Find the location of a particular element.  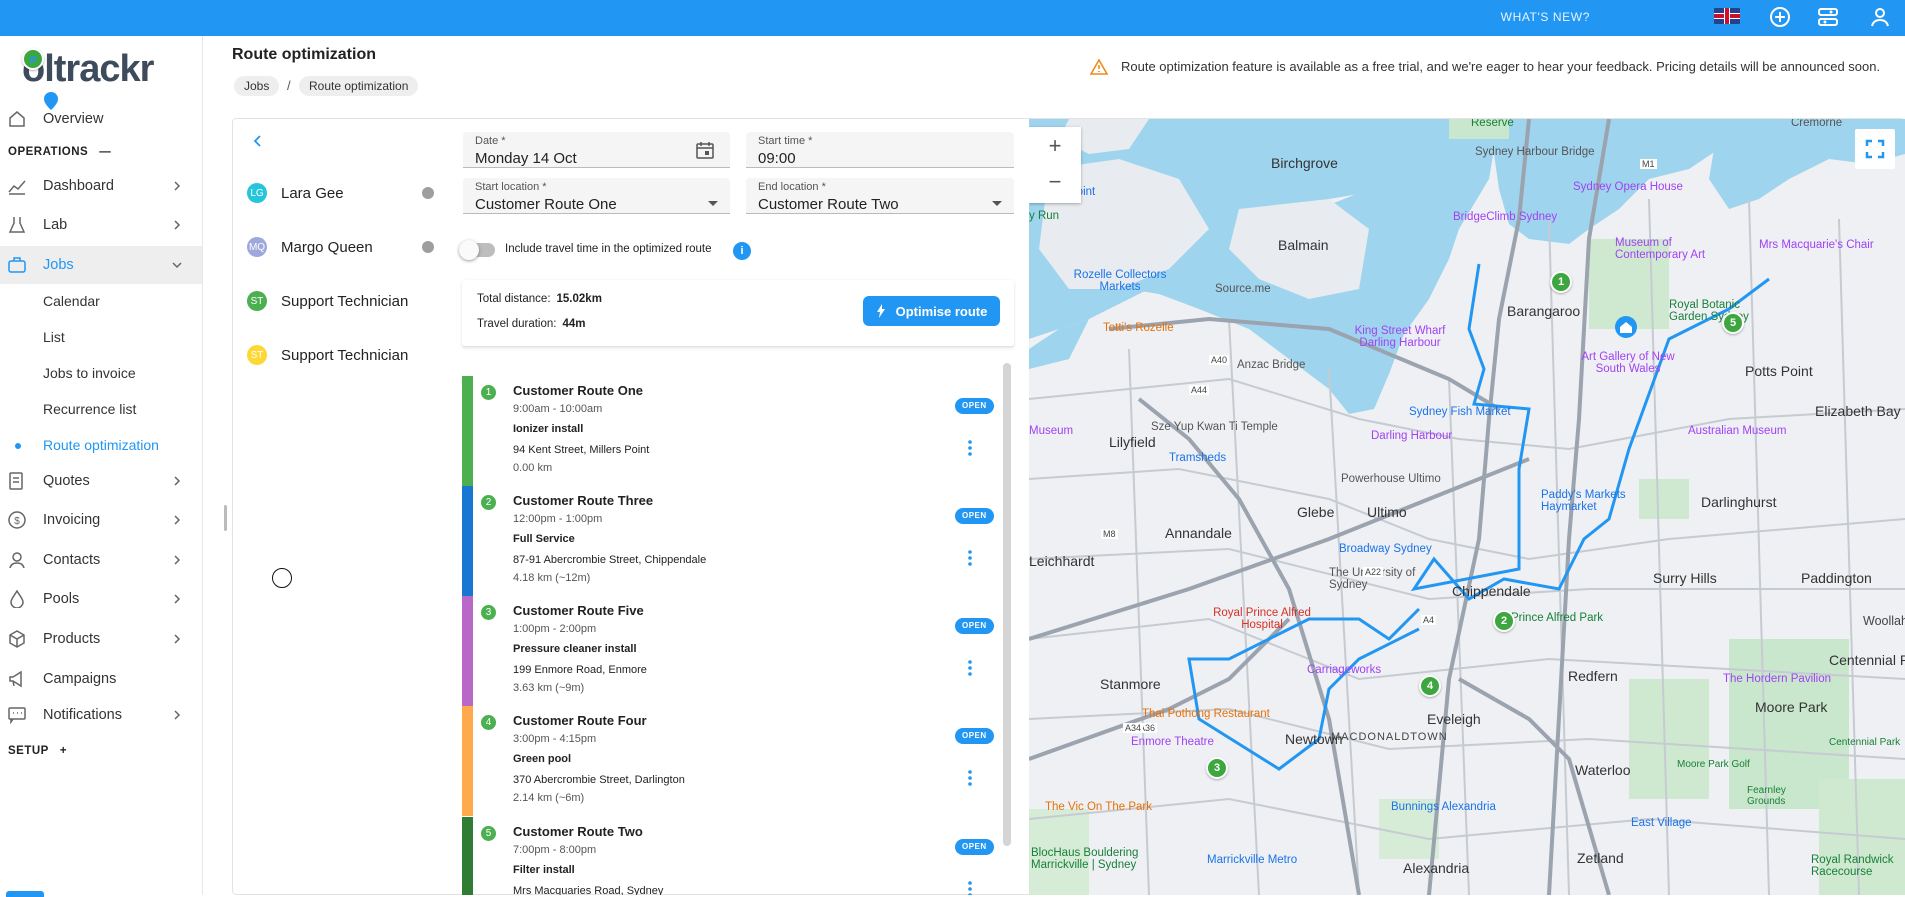

sidebar-item-campaigns: Campaigns is located at coordinates (101, 679).